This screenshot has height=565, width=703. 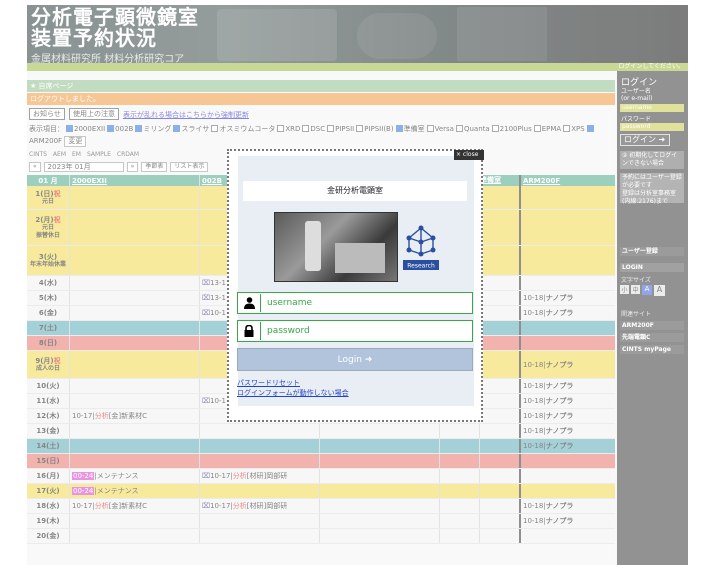 What do you see at coordinates (293, 393) in the screenshot?
I see `login-help-link: ログインフォームが動作しない場合` at bounding box center [293, 393].